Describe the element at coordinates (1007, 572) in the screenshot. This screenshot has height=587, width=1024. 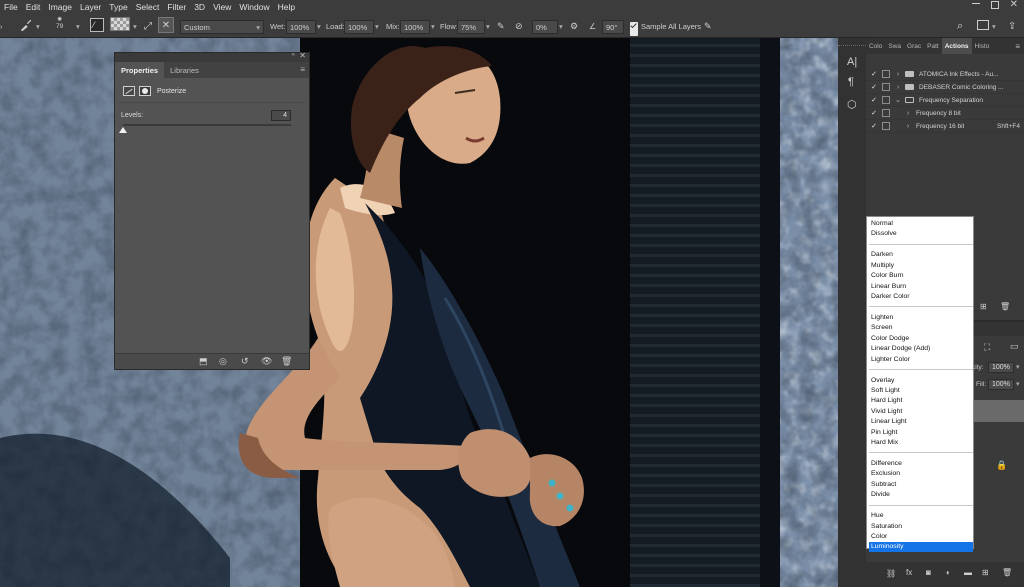
I see `delete-layer-icon: 🗑` at that location.